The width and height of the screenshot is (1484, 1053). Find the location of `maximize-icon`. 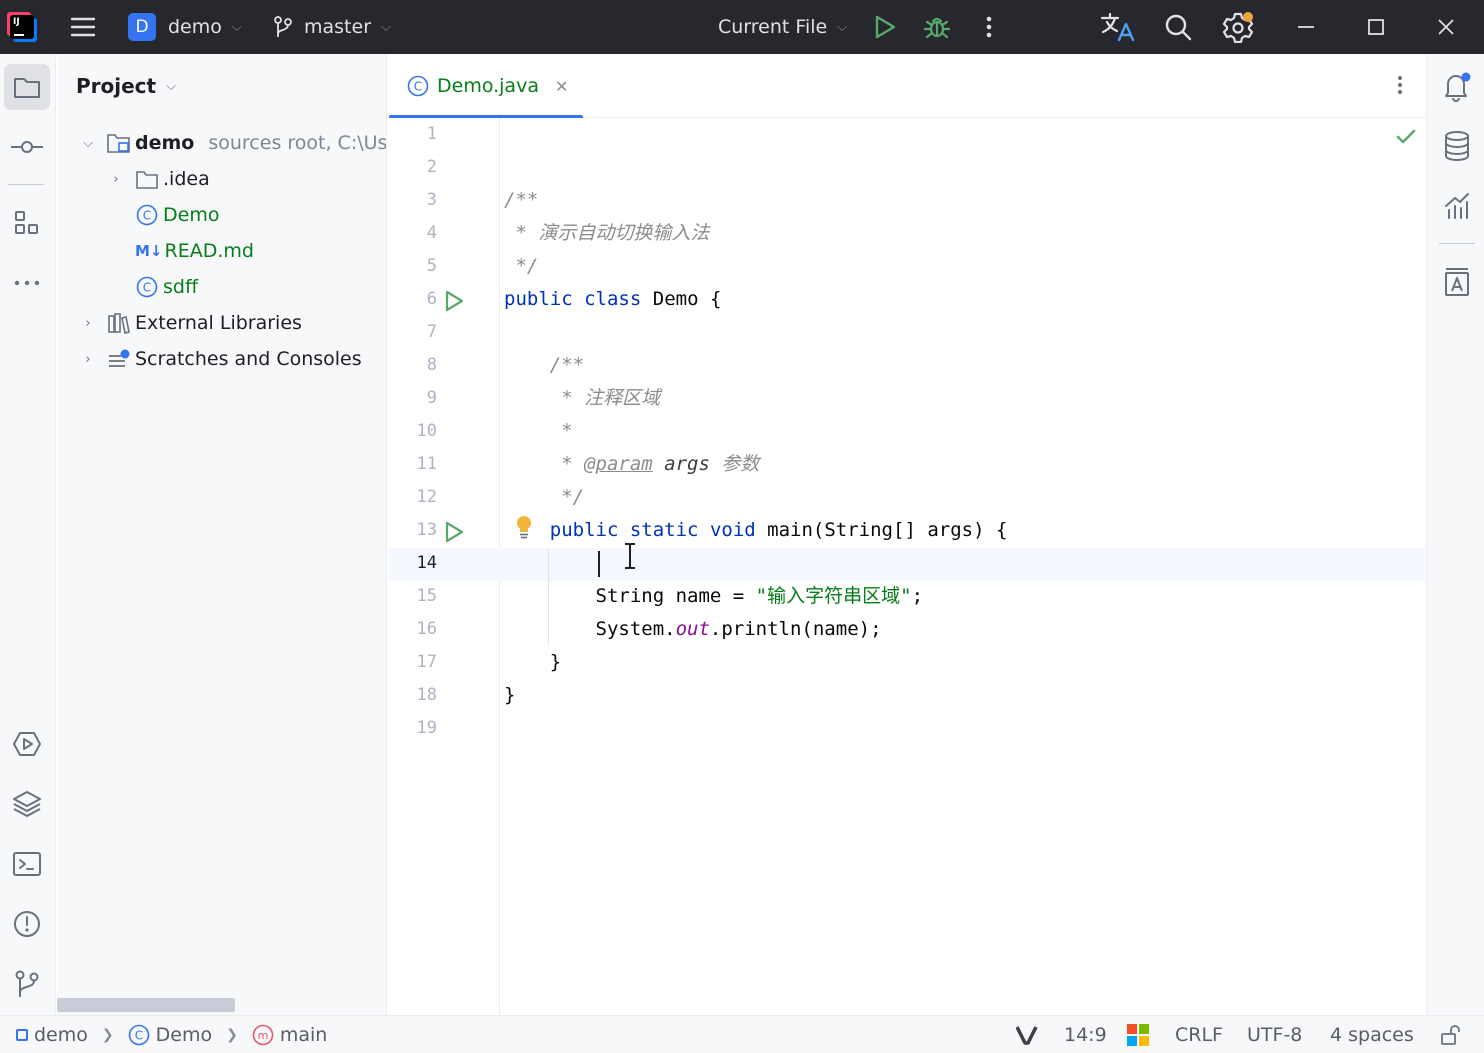

maximize-icon is located at coordinates (1376, 27).